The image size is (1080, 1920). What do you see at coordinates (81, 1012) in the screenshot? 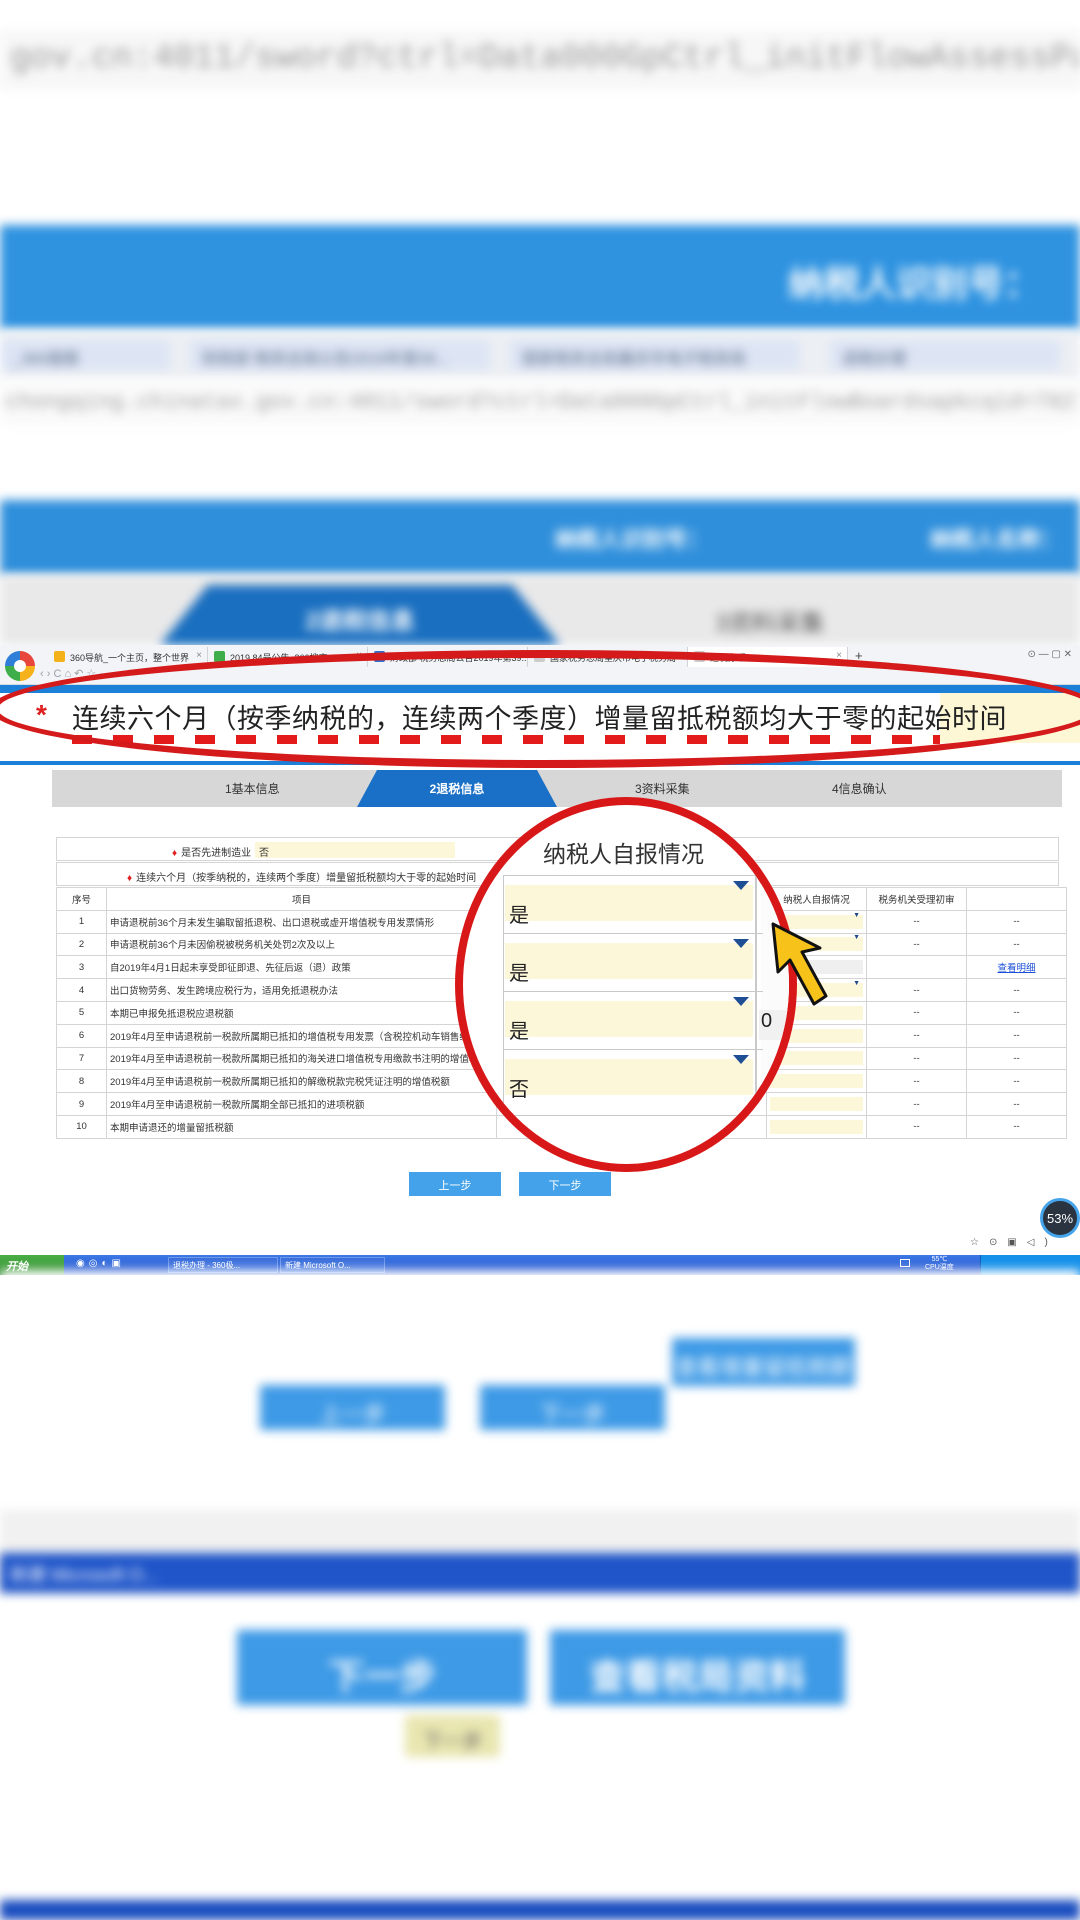
I see `row-number: 5` at bounding box center [81, 1012].